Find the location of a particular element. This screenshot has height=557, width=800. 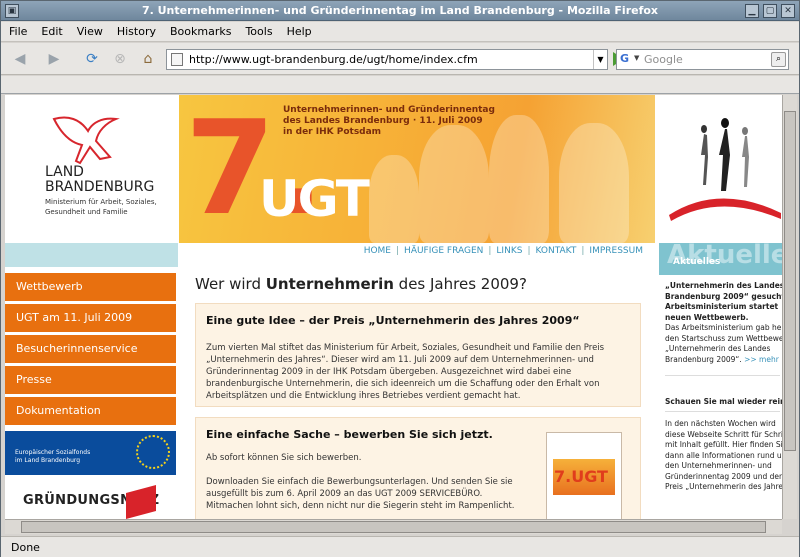

banner-line3: in der IHK Potsdam is located at coordinates (332, 132).